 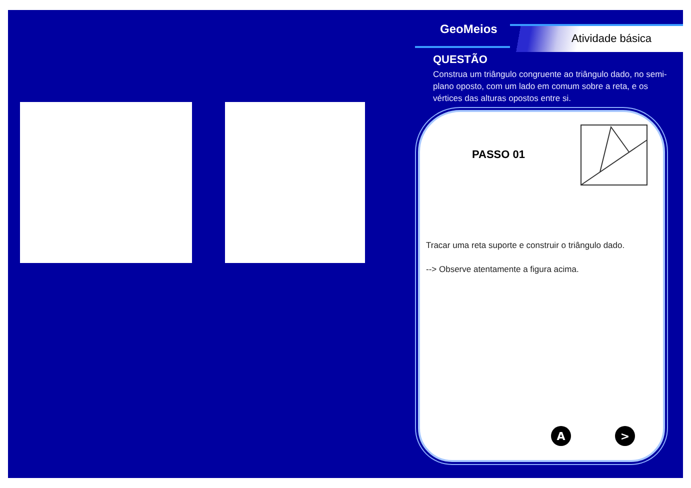 What do you see at coordinates (614, 155) in the screenshot?
I see `triangle-figure-drawing` at bounding box center [614, 155].